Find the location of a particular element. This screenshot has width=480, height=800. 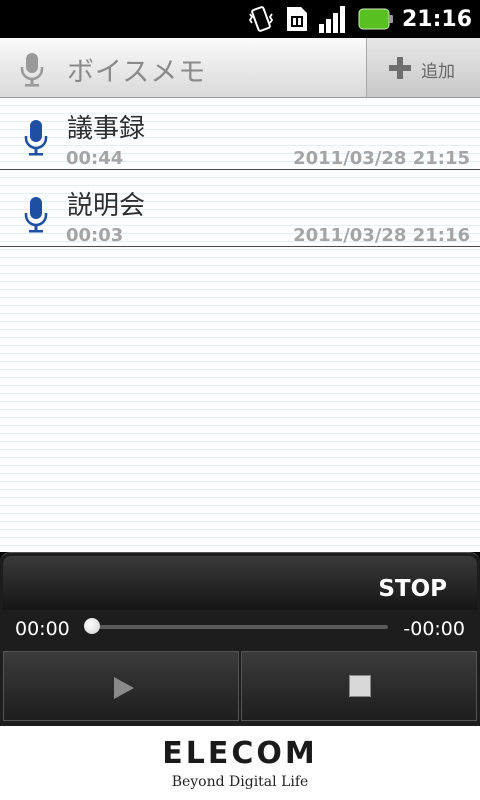

stop-icon is located at coordinates (360, 686).